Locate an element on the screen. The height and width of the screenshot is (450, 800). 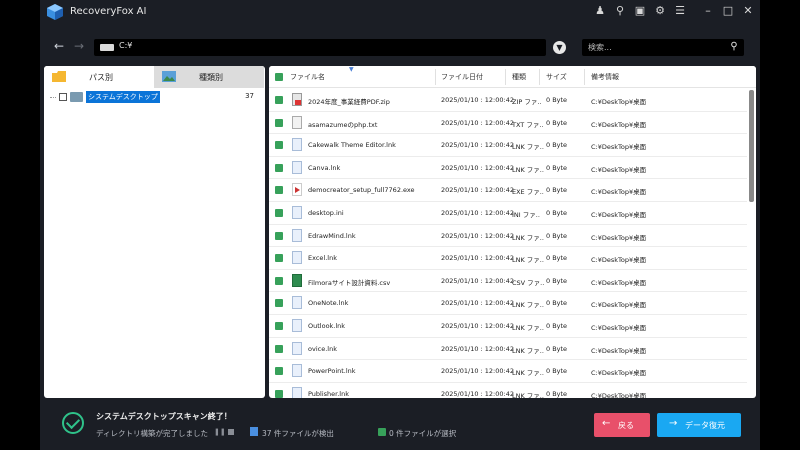
search-box: ⚲ is located at coordinates (663, 47).